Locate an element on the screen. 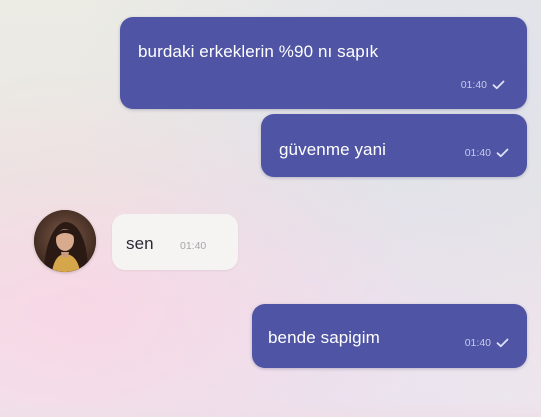 The image size is (541, 417). avatar-photo is located at coordinates (65, 241).